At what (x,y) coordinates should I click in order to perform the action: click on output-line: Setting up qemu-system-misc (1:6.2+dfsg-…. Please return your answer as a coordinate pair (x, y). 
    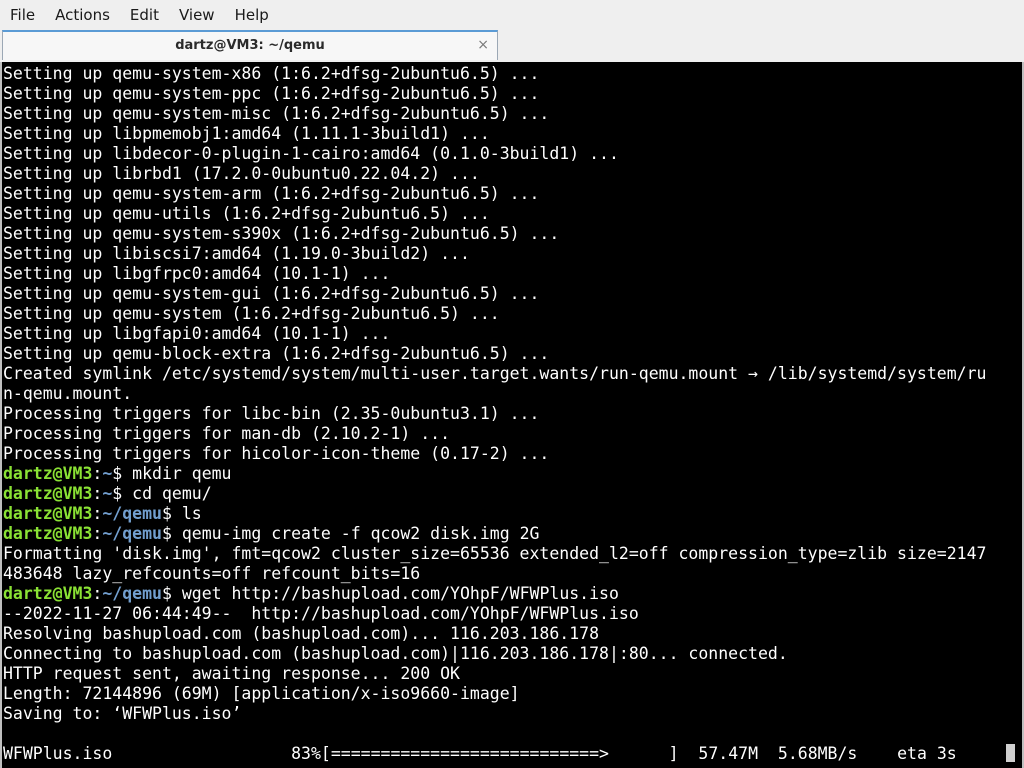
    Looking at the image, I should click on (276, 113).